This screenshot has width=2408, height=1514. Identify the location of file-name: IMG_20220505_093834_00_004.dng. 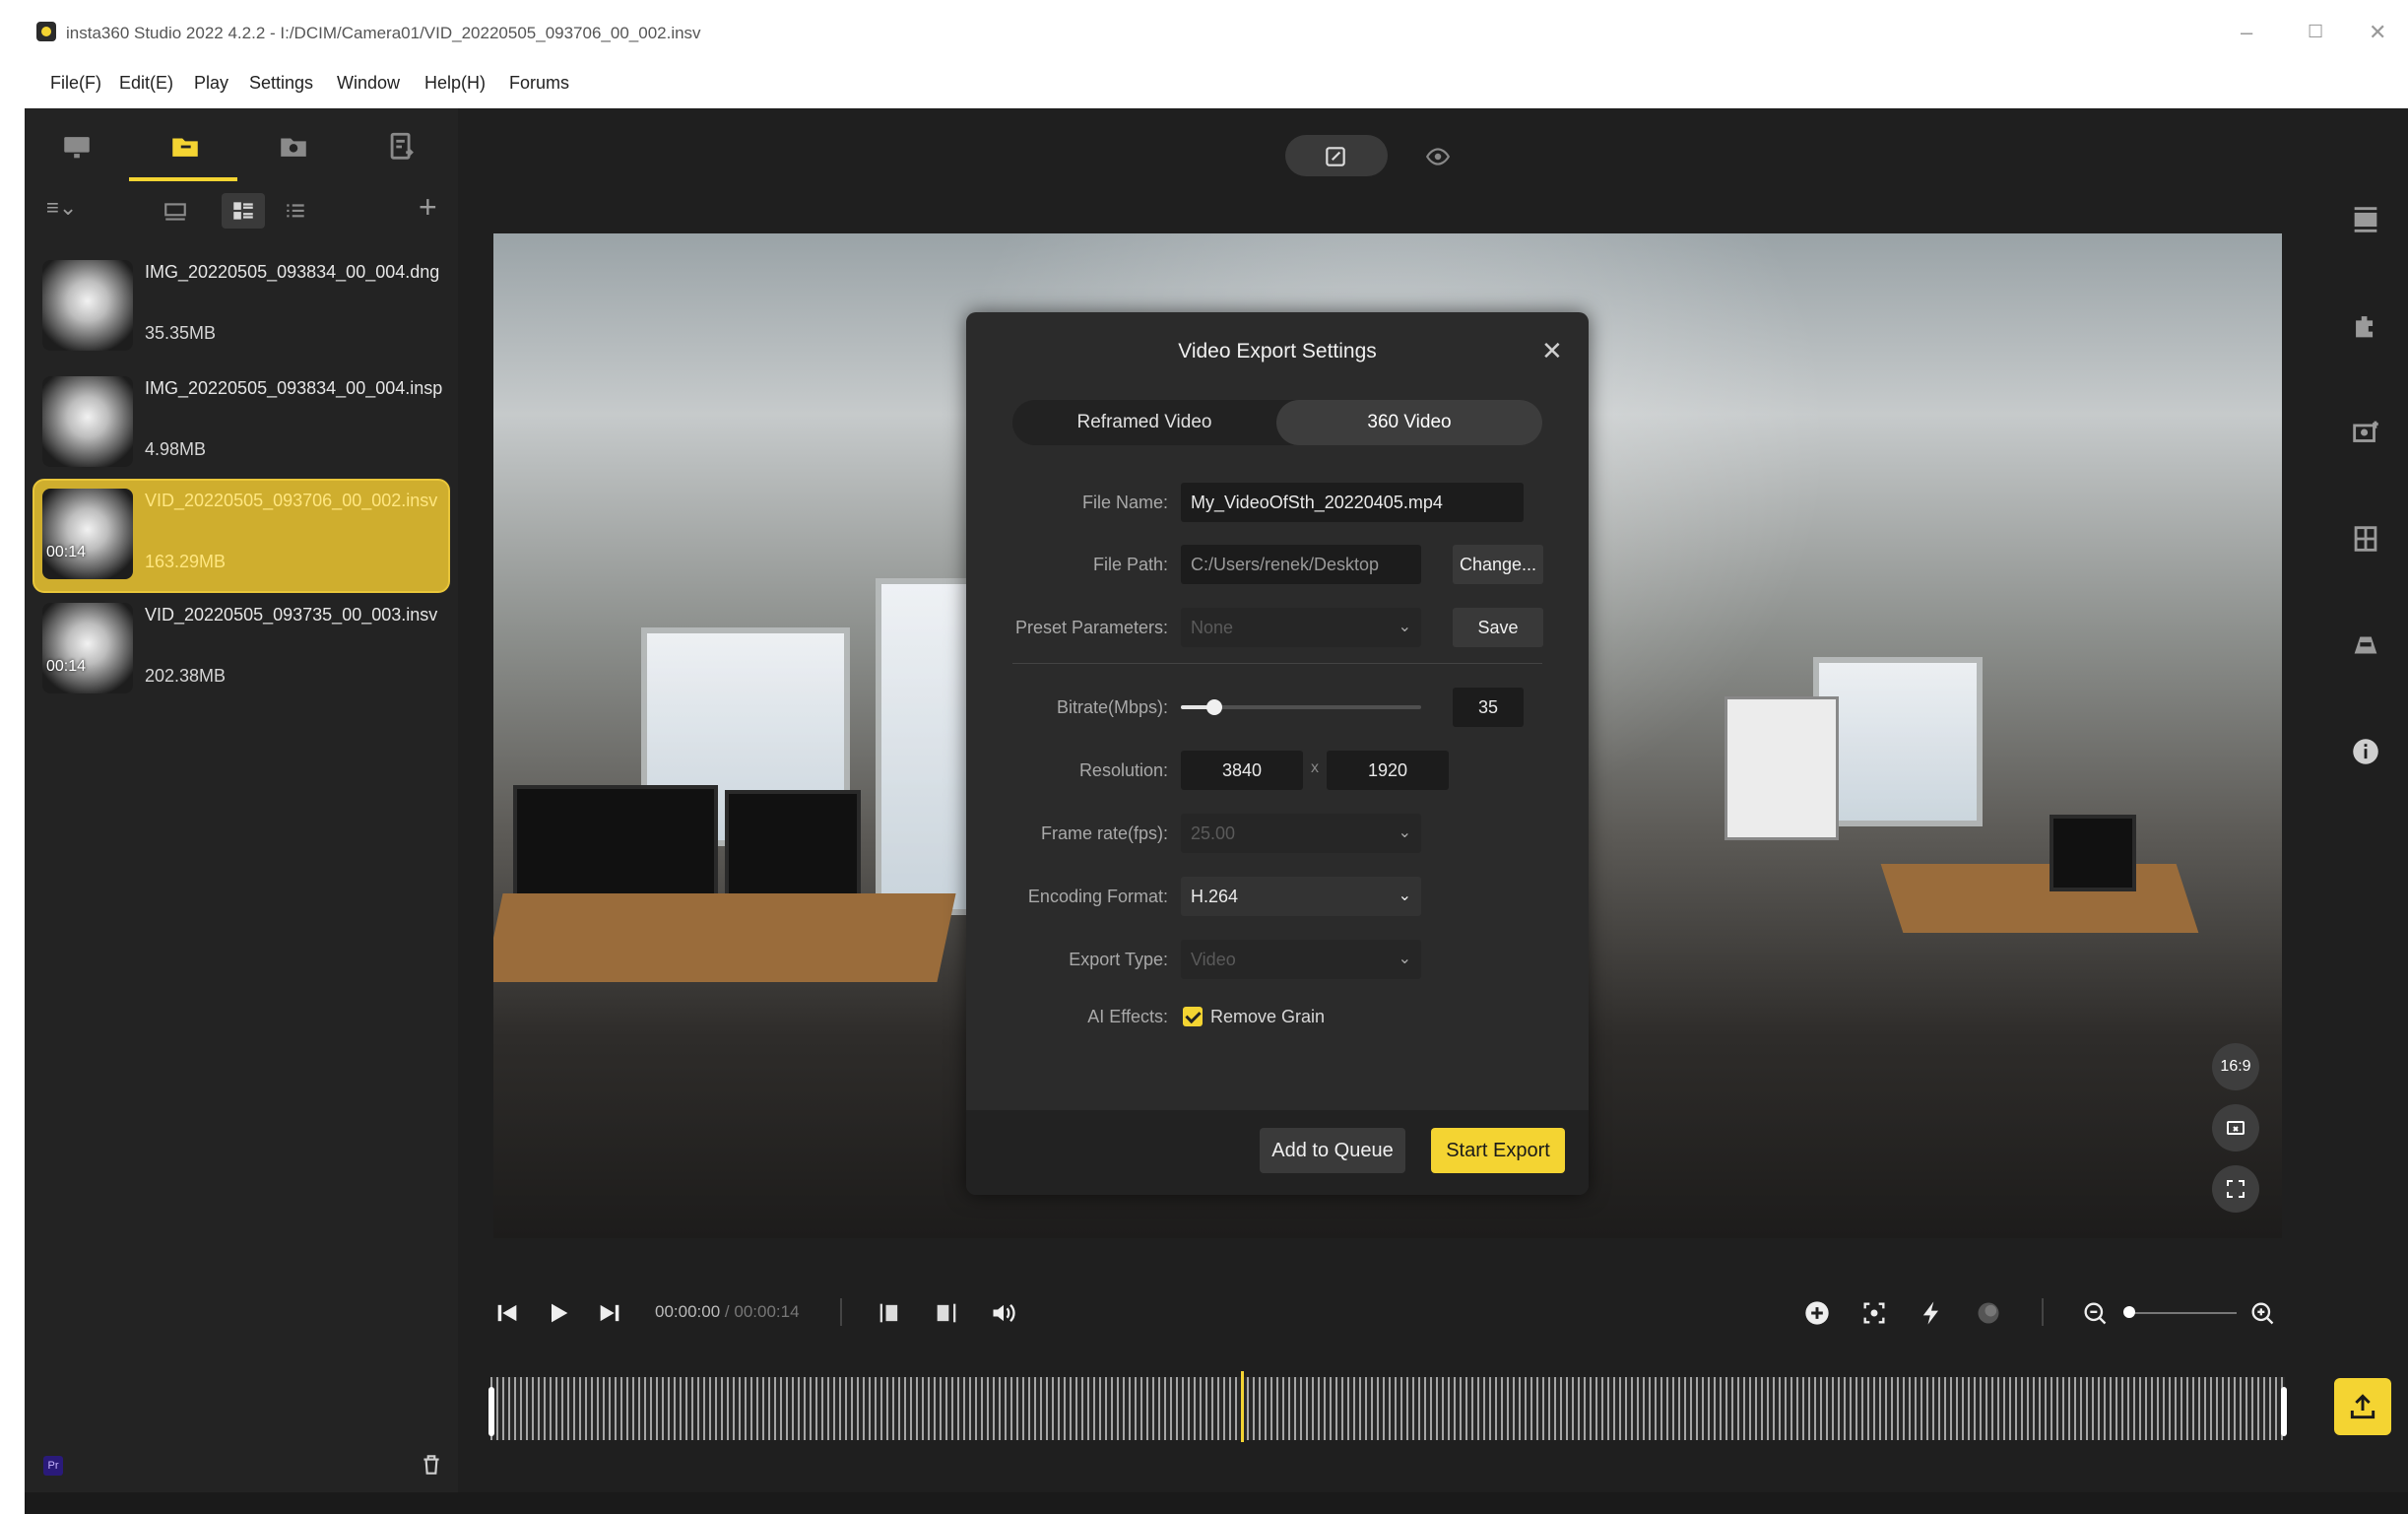
(293, 272).